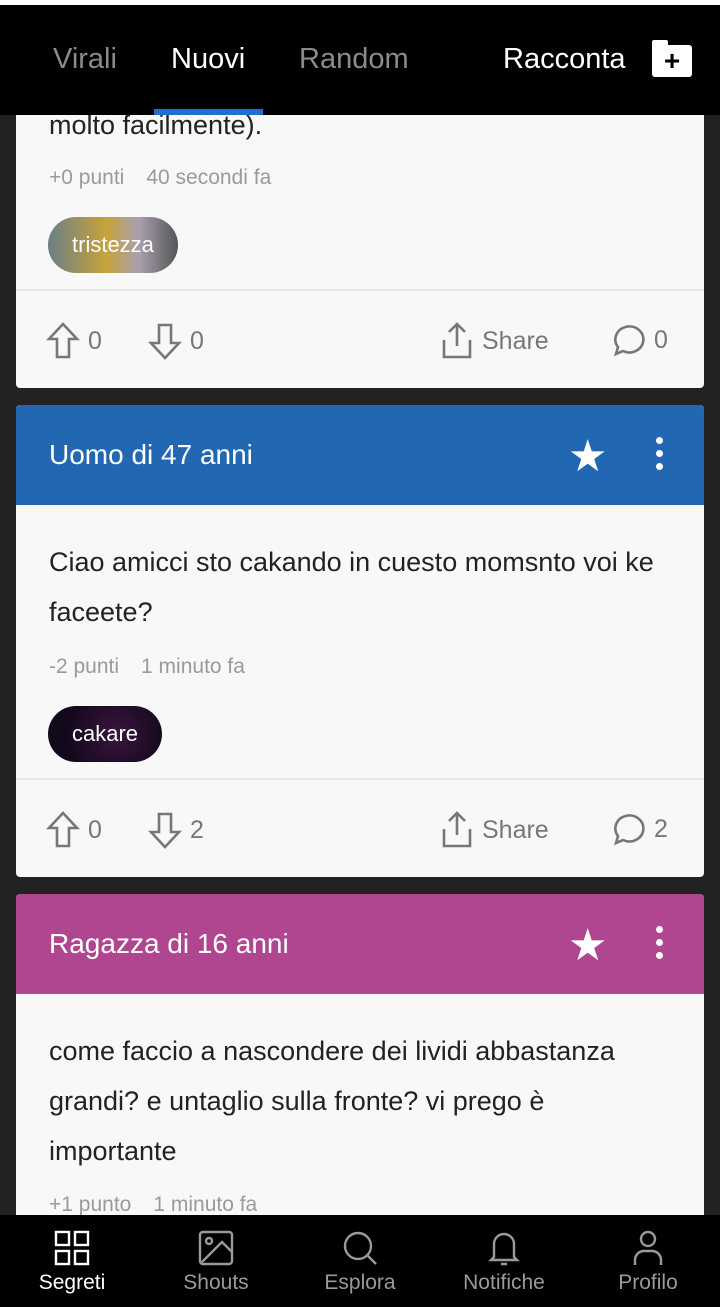 This screenshot has height=1307, width=720. What do you see at coordinates (208, 112) in the screenshot?
I see `active-tab-indicator` at bounding box center [208, 112].